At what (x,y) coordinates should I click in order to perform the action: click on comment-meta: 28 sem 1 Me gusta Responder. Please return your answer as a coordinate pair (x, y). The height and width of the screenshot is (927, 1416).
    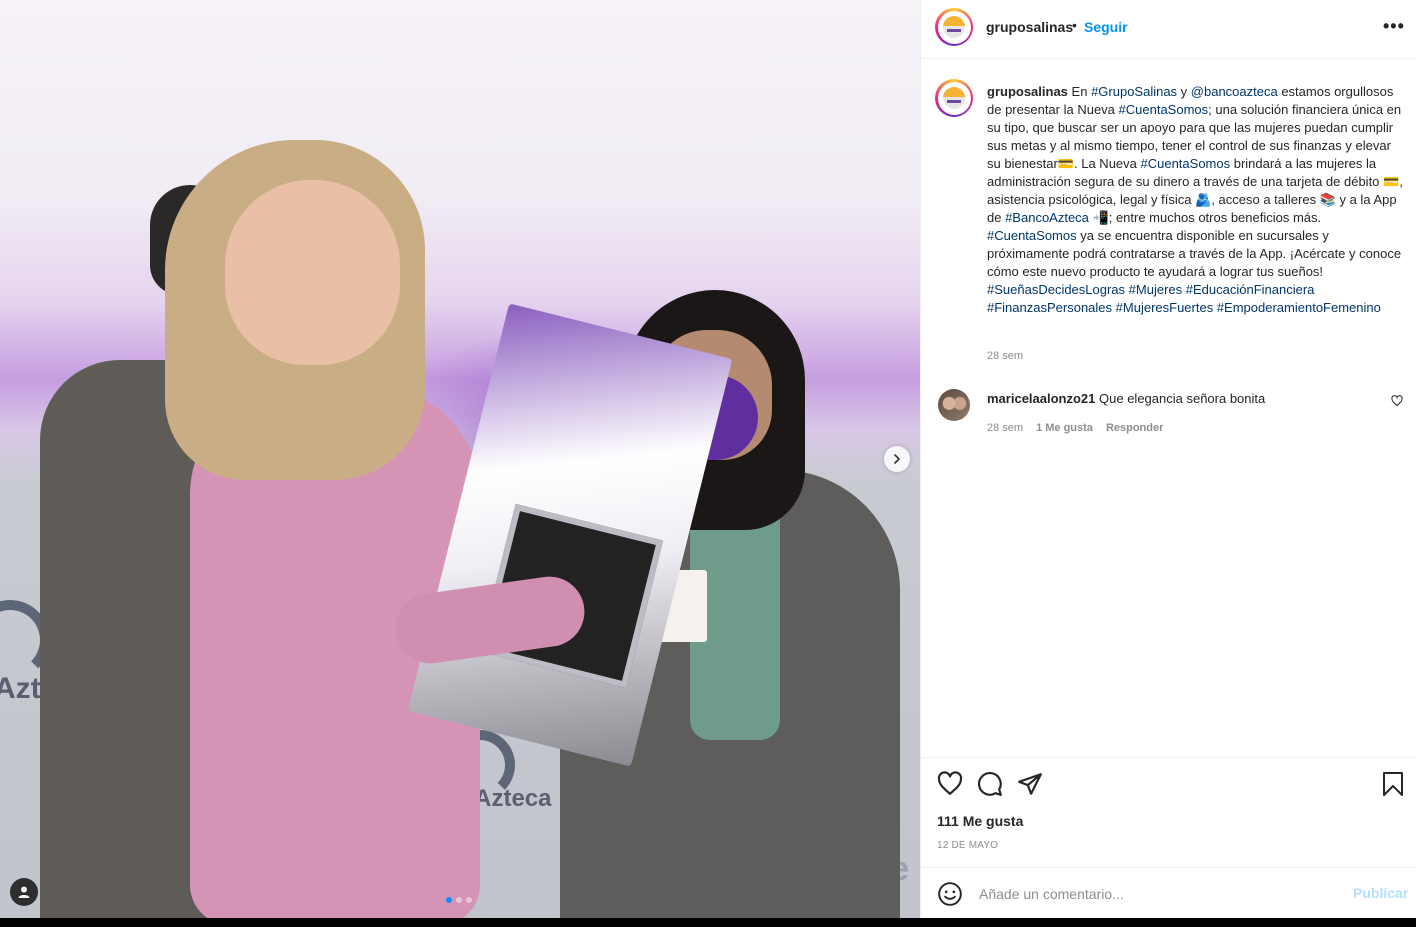
    Looking at the image, I should click on (1075, 428).